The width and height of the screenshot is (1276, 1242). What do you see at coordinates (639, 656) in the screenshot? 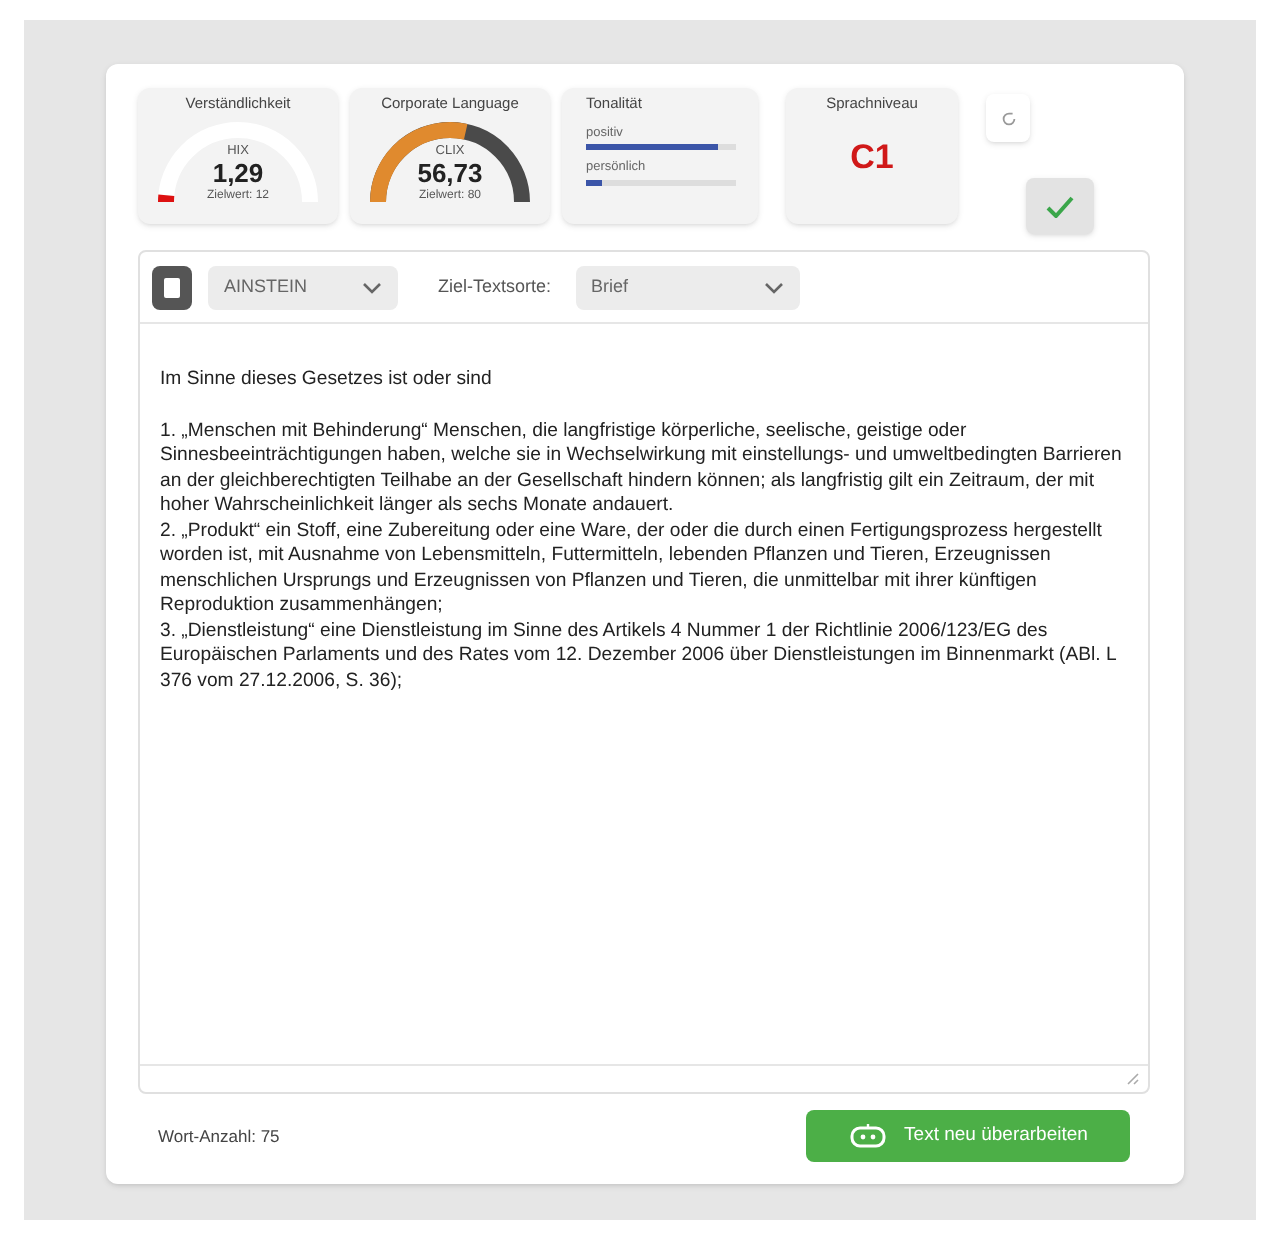
I see `text-paragraph: 3. „Dienstleistung“ eine Dienstleistung im Sinne des Artikels 4 Nummer 1 der Richtlinie 2006/123/EG des Europäischen Parlaments und des Rates vom 12. Dezember 2006 über Dienstleistungen im Binnenmarkt (ABl. L 376 vom 27.12.2006, S. 36);` at bounding box center [639, 656].